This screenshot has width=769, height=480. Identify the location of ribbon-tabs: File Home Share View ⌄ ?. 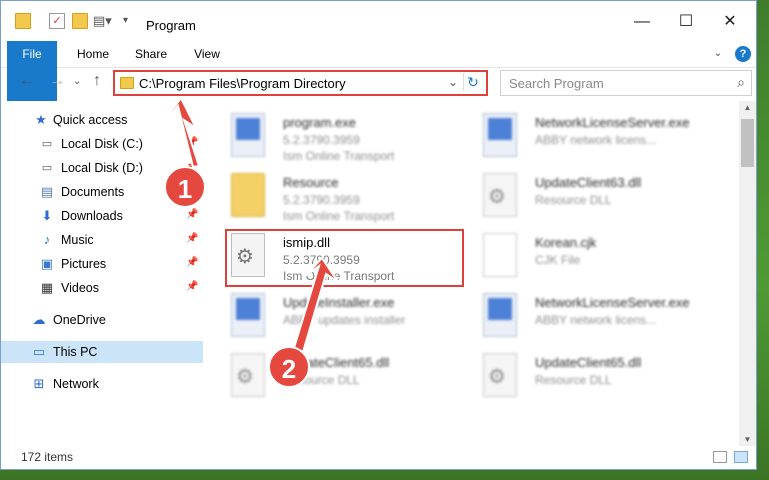
(378, 71).